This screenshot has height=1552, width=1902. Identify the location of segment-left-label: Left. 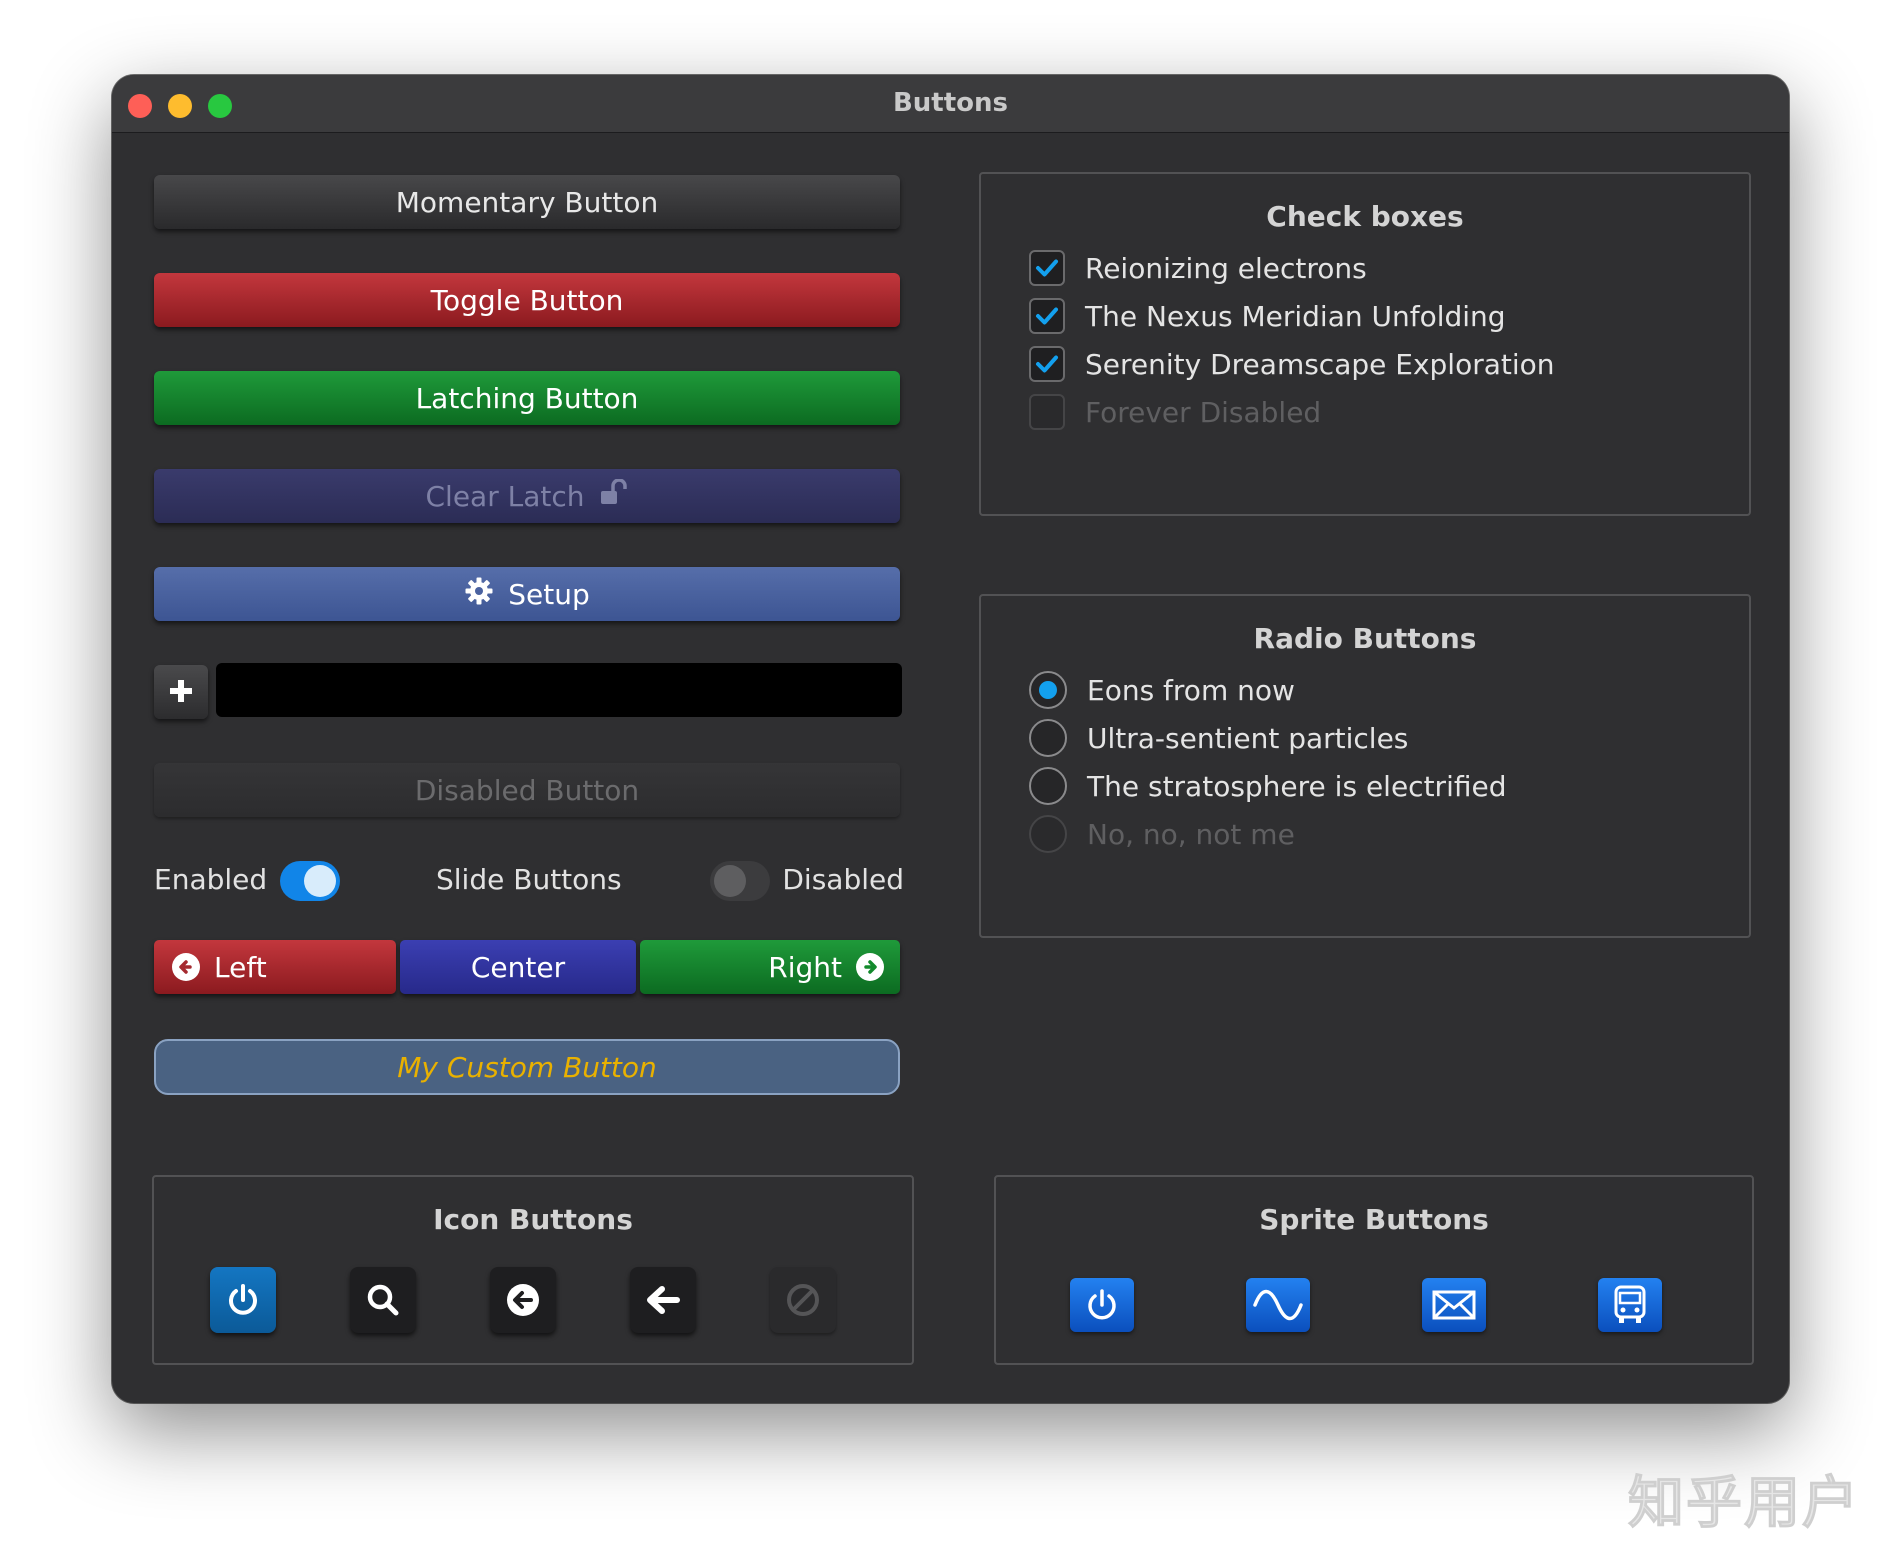
(240, 967).